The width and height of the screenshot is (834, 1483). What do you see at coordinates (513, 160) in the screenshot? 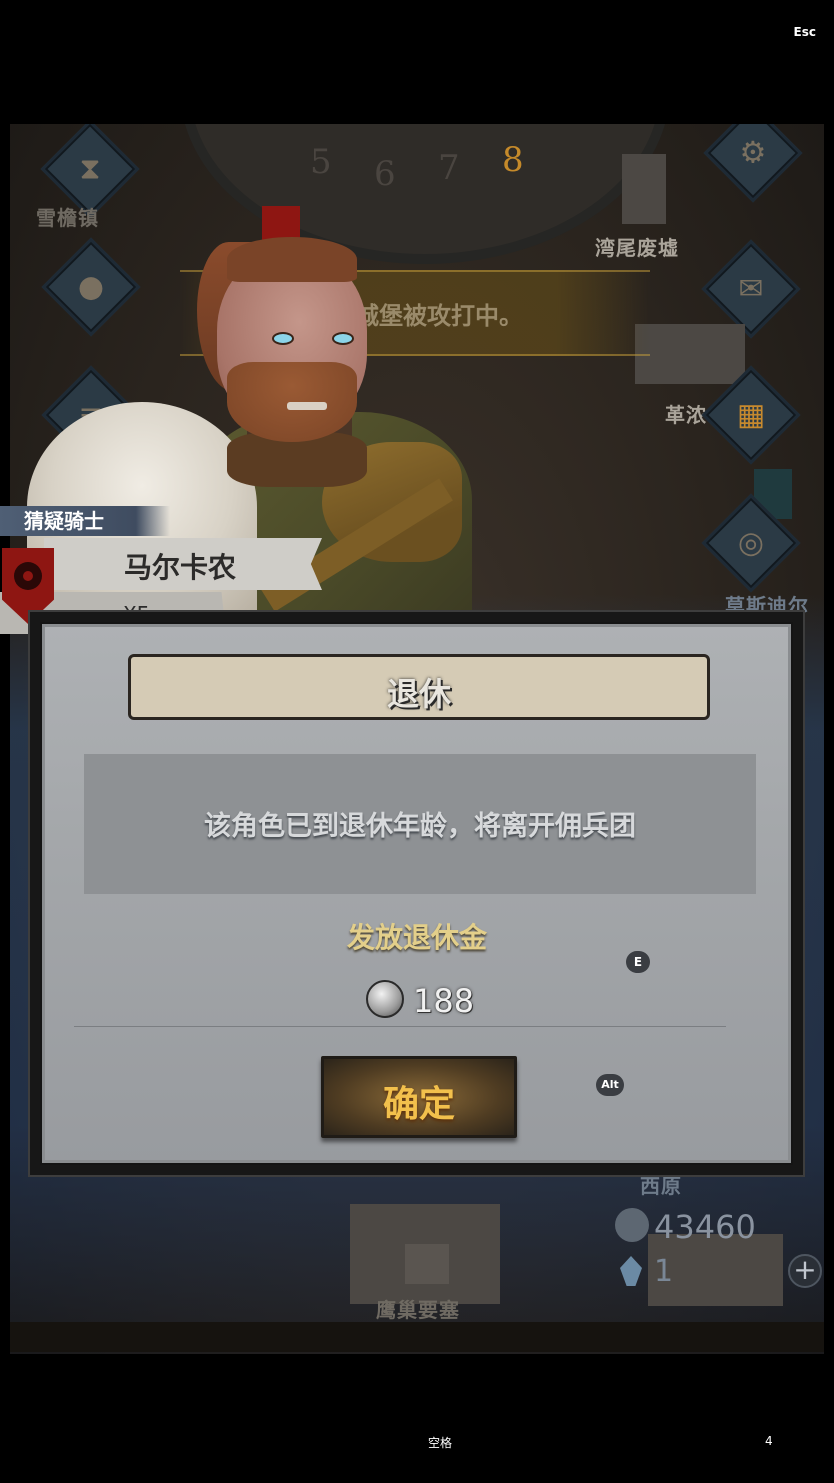
I see `dial-number-active: 8` at bounding box center [513, 160].